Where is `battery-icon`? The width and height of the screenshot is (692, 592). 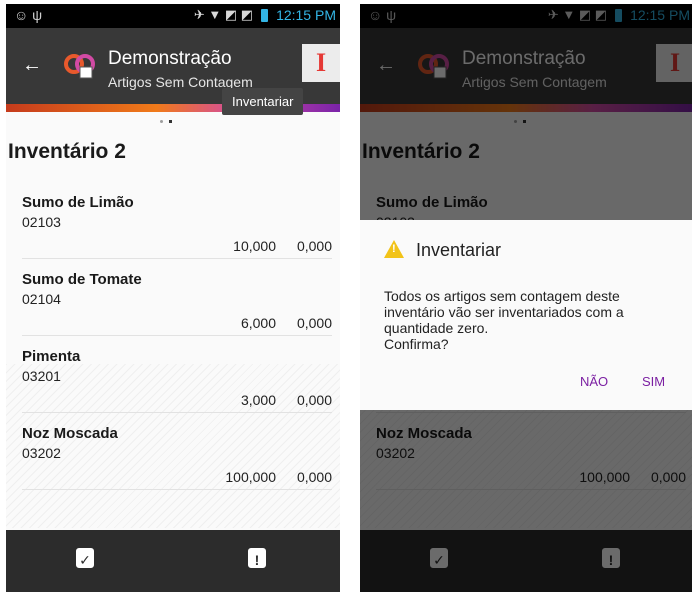 battery-icon is located at coordinates (265, 15).